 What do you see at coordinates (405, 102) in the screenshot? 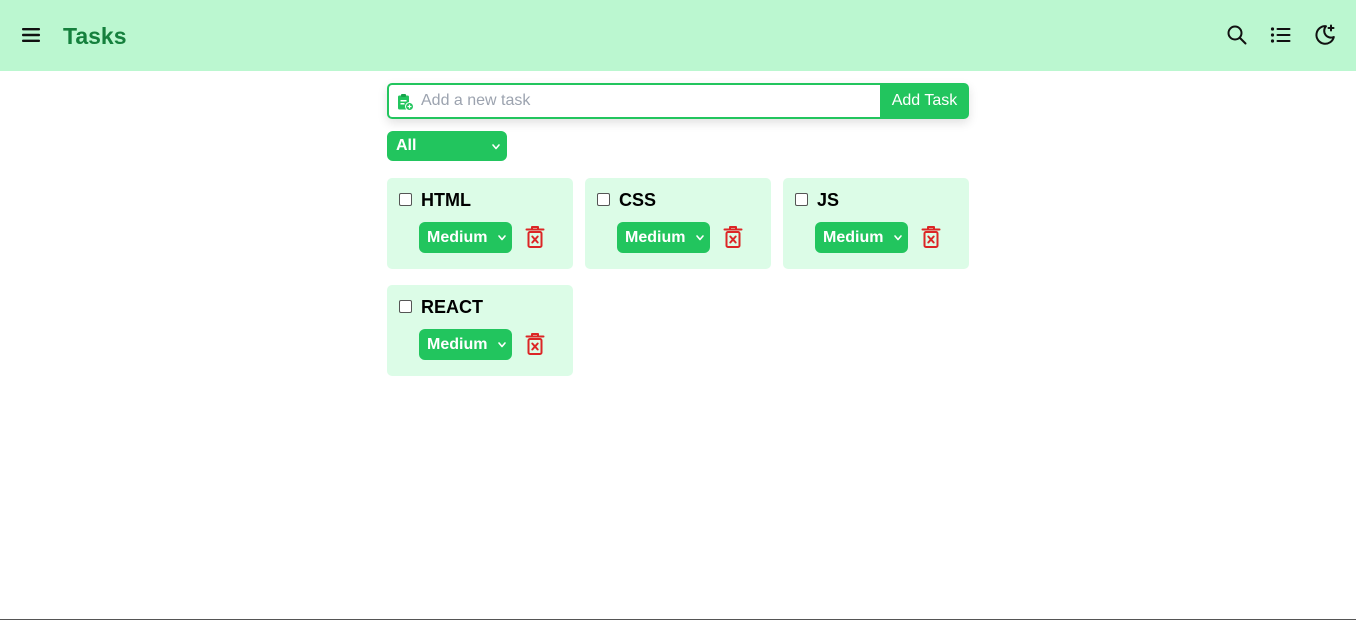
I see `clipboard-add-icon` at bounding box center [405, 102].